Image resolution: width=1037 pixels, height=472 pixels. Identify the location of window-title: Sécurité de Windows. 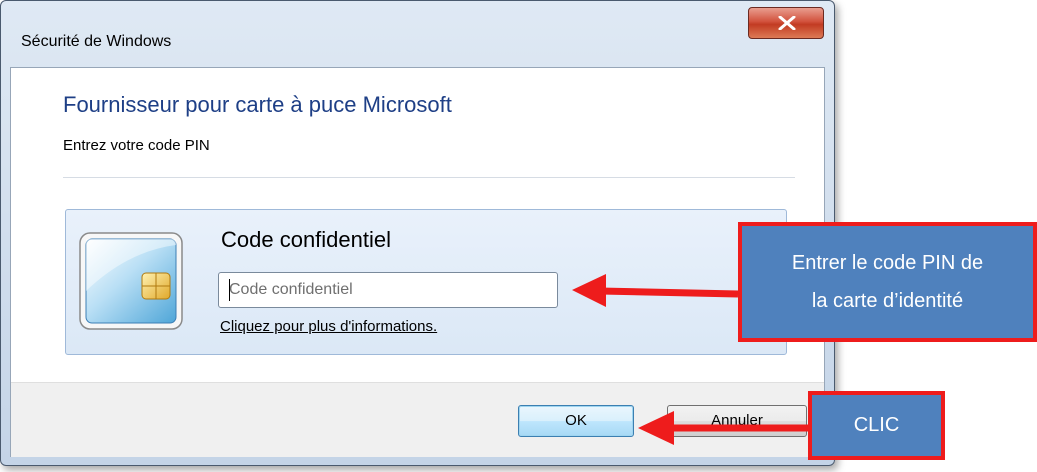
(96, 41).